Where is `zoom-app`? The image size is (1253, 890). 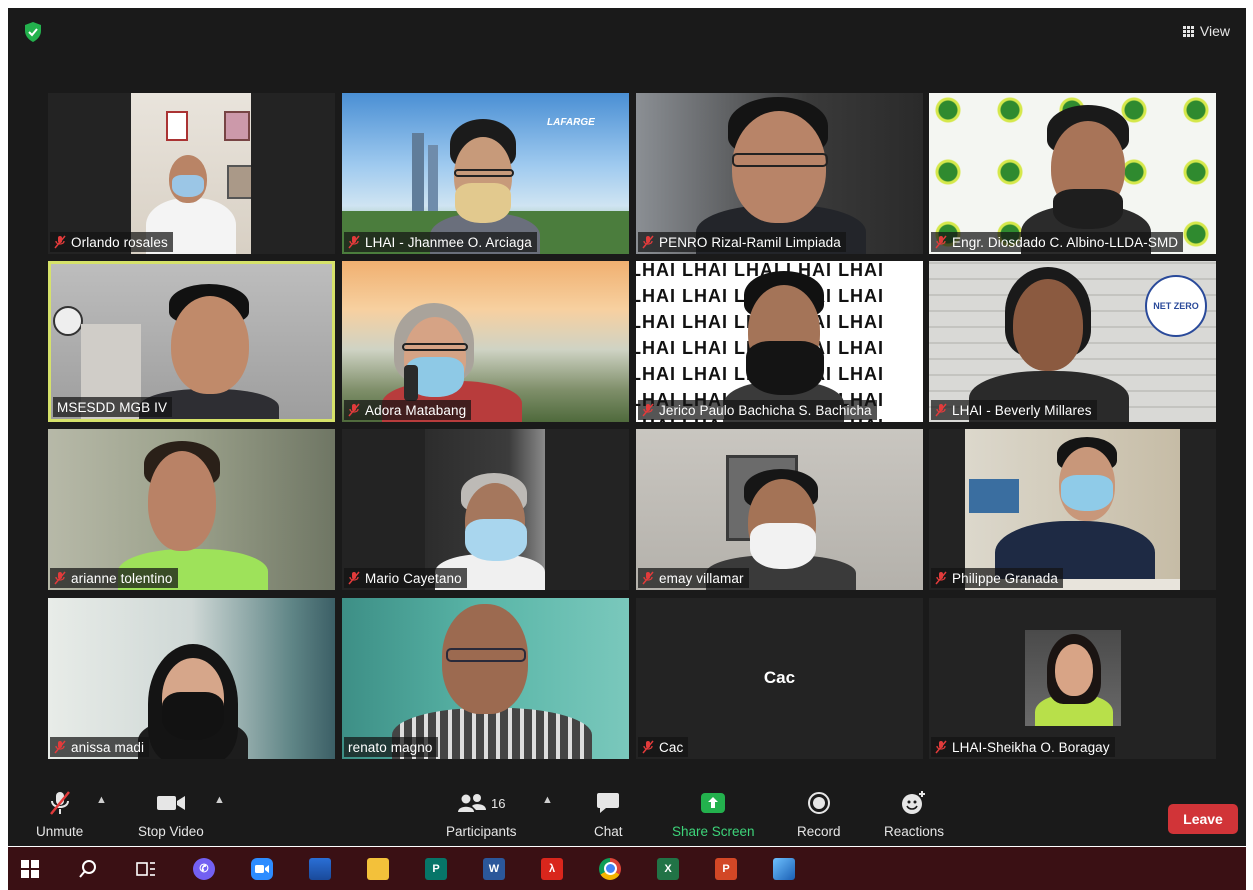 zoom-app is located at coordinates (262, 868).